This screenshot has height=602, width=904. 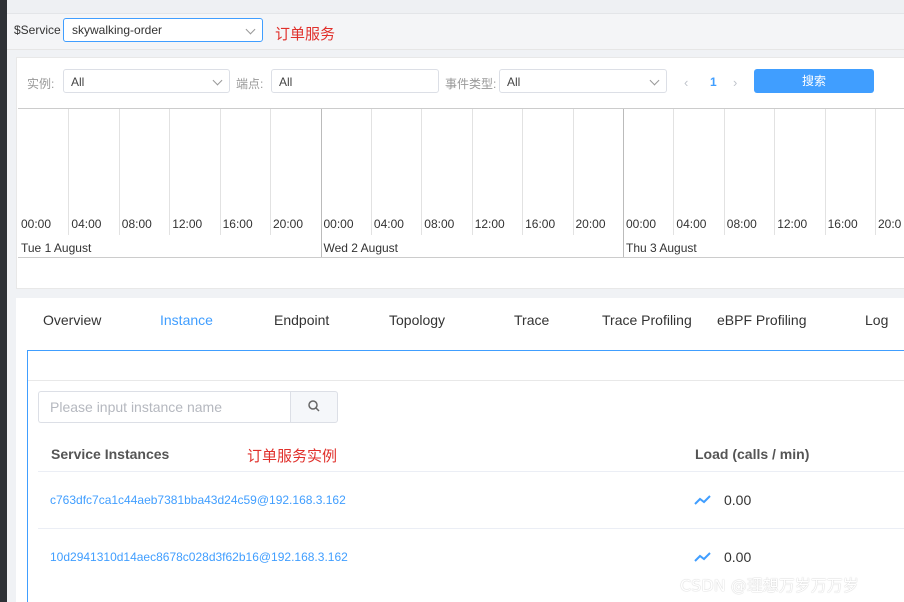 I want to click on endpoint-filter-label: 端点:, so click(x=250, y=84).